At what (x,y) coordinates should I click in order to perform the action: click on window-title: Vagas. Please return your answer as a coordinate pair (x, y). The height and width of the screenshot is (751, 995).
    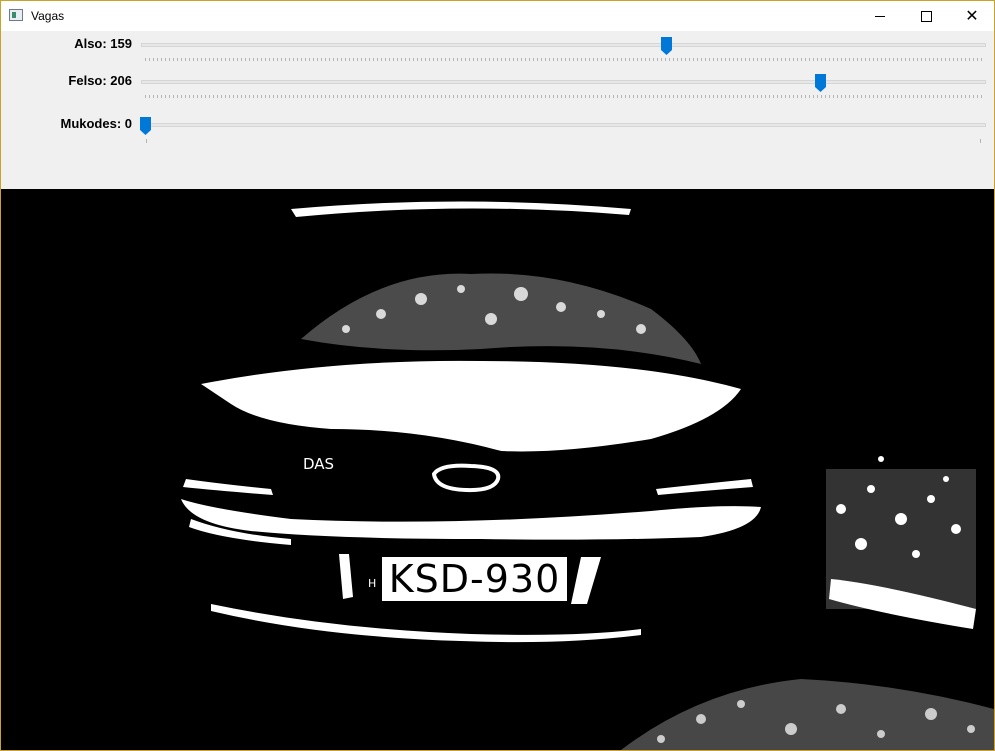
    Looking at the image, I should click on (48, 16).